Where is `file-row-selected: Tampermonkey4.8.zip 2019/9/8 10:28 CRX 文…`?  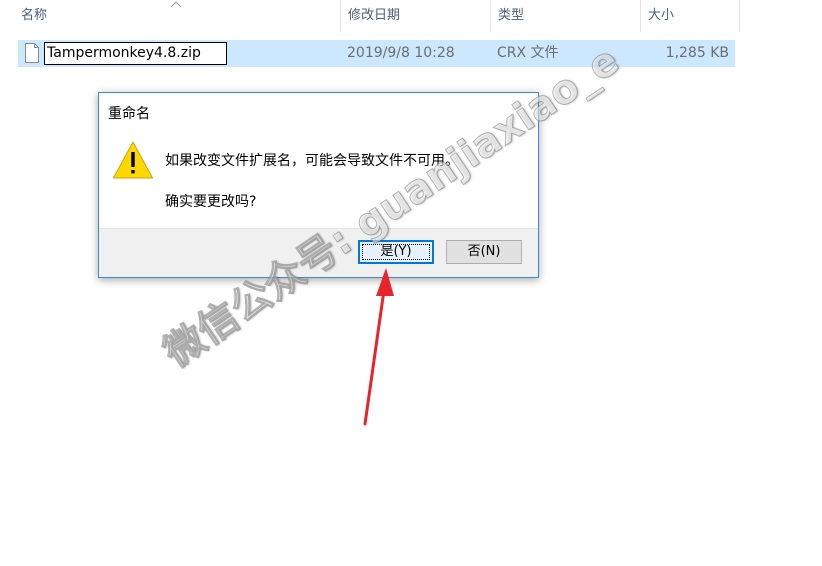
file-row-selected: Tampermonkey4.8.zip 2019/9/8 10:28 CRX 文… is located at coordinates (376, 53).